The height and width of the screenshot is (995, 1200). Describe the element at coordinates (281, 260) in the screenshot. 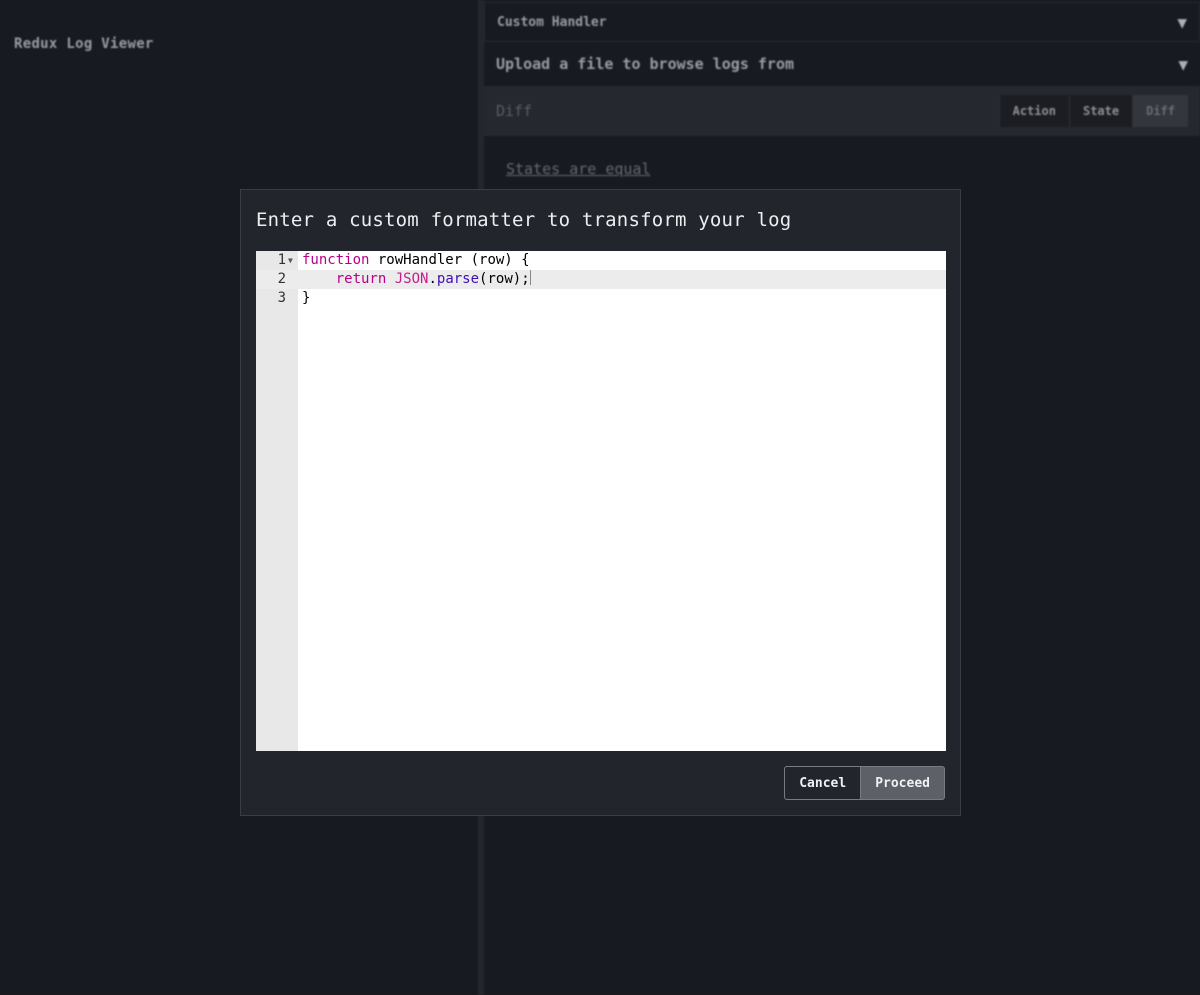

I see `line-number: 1` at that location.